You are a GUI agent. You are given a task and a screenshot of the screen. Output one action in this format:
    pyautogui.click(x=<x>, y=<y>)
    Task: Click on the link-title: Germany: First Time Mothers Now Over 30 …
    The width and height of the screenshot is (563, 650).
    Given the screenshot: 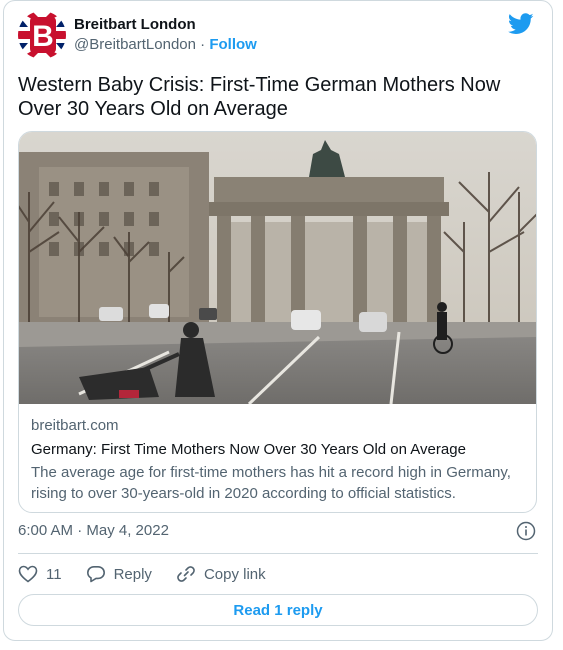 What is the action you would take?
    pyautogui.click(x=248, y=449)
    